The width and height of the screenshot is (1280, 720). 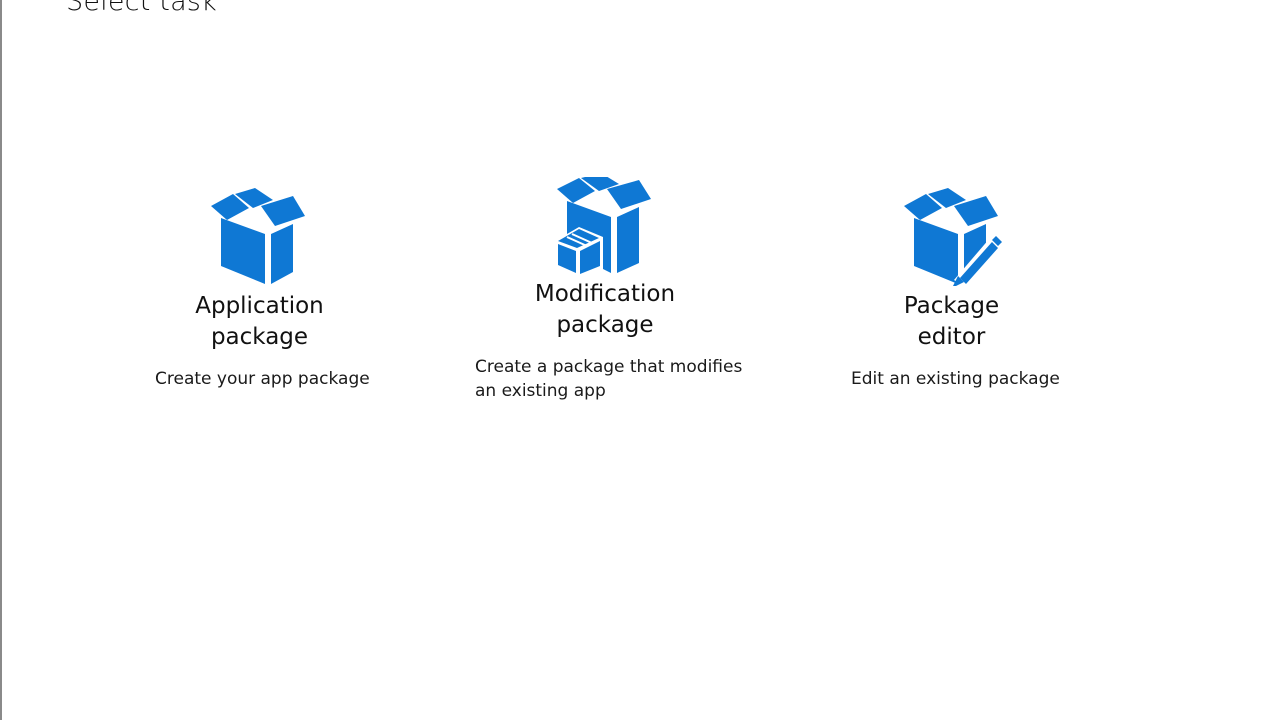 What do you see at coordinates (605, 309) in the screenshot?
I see `task-name: Modification package` at bounding box center [605, 309].